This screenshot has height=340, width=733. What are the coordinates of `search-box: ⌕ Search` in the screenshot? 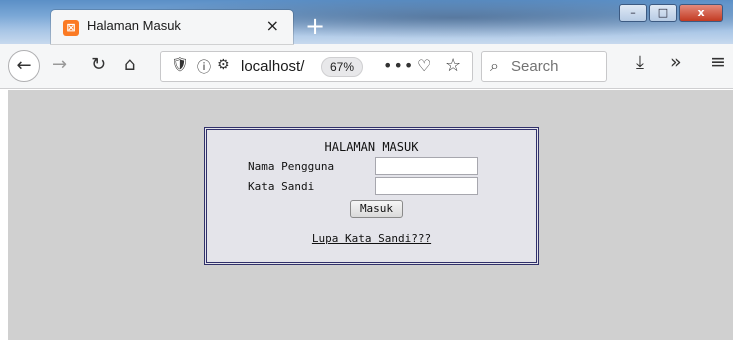 It's located at (544, 66).